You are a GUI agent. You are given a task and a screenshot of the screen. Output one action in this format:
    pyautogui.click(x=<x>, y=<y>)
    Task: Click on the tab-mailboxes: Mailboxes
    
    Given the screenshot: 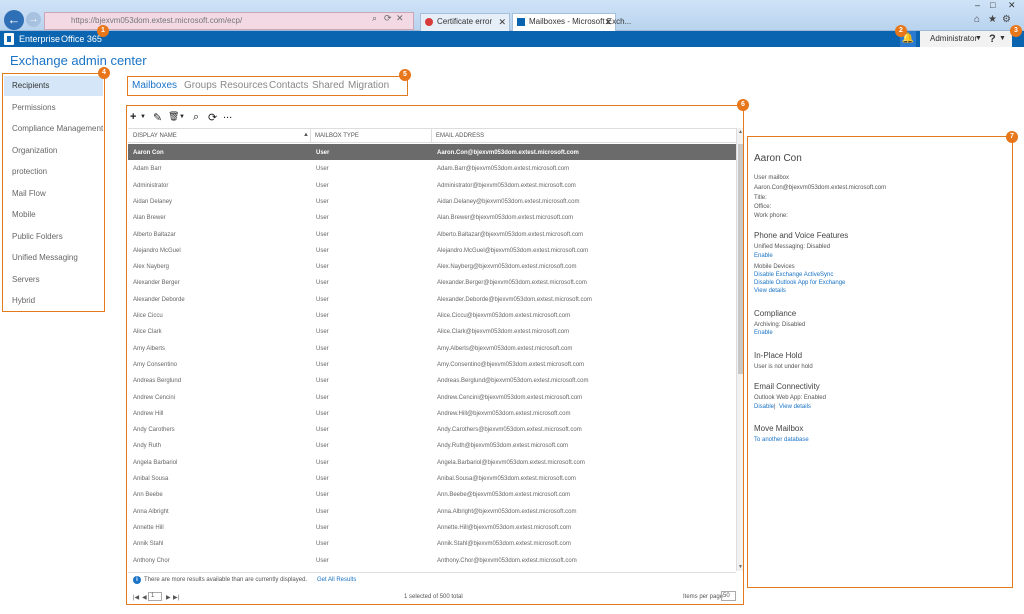 What is the action you would take?
    pyautogui.click(x=154, y=85)
    